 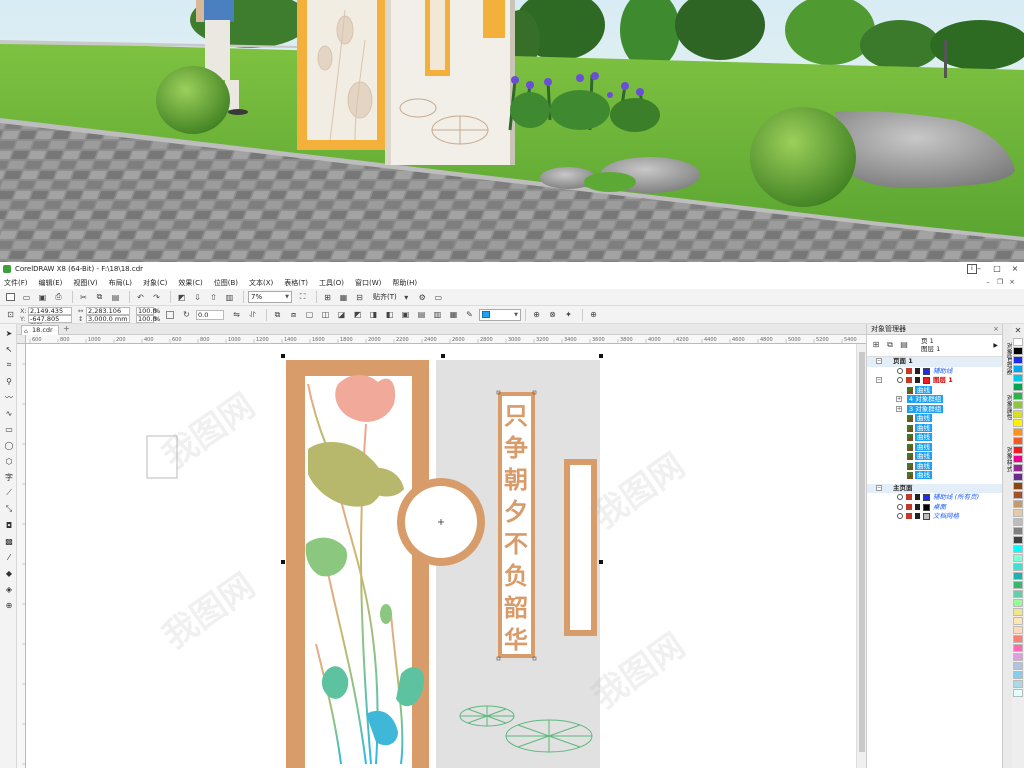 I want to click on print-icon: ⎙, so click(x=58, y=297).